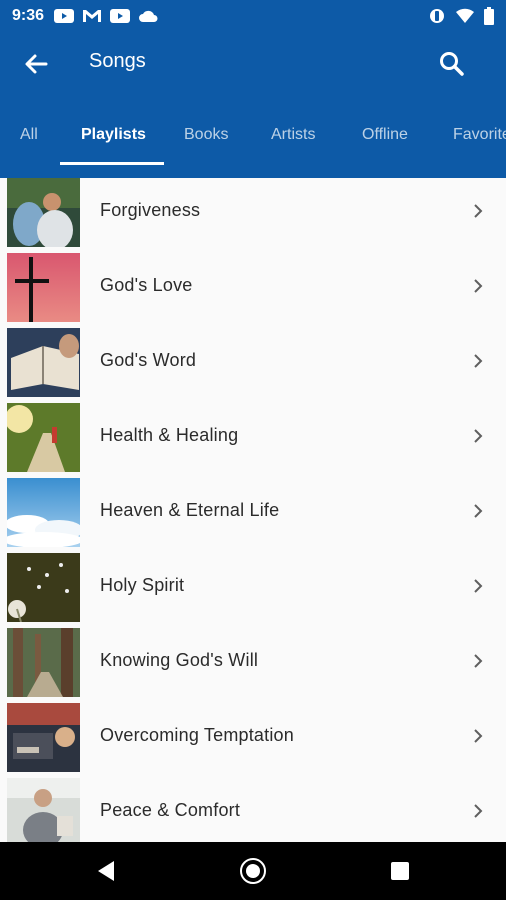  I want to click on search-icon, so click(452, 64).